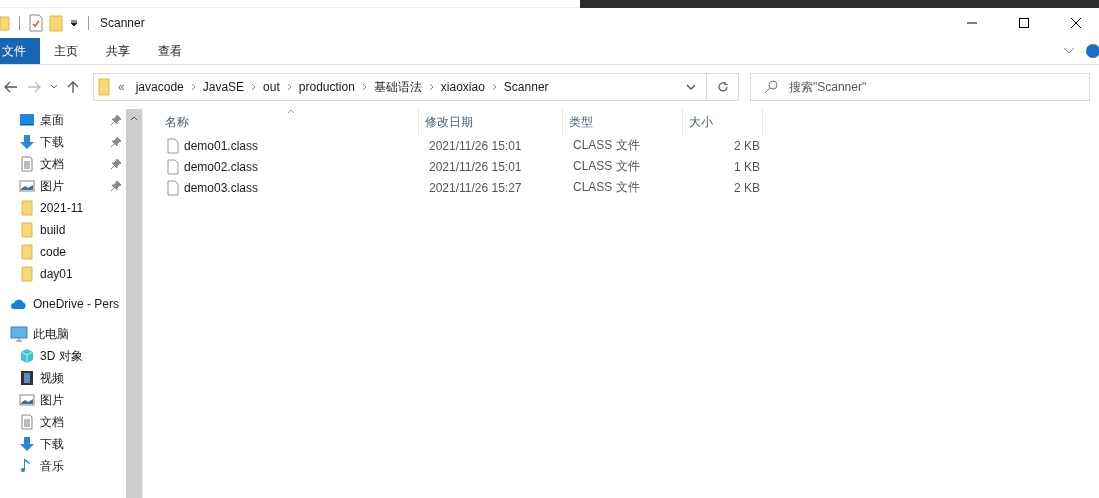  I want to click on breadcrumb: JavaSE, so click(223, 87).